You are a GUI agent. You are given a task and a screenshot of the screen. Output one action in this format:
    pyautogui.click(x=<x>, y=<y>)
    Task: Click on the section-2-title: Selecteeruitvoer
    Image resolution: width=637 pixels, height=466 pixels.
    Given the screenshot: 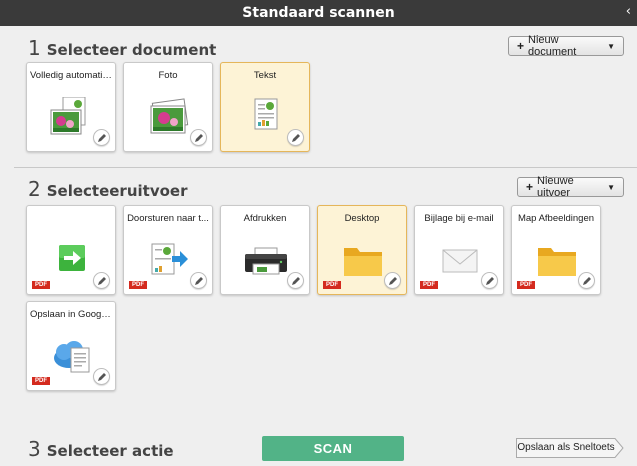 What is the action you would take?
    pyautogui.click(x=117, y=191)
    